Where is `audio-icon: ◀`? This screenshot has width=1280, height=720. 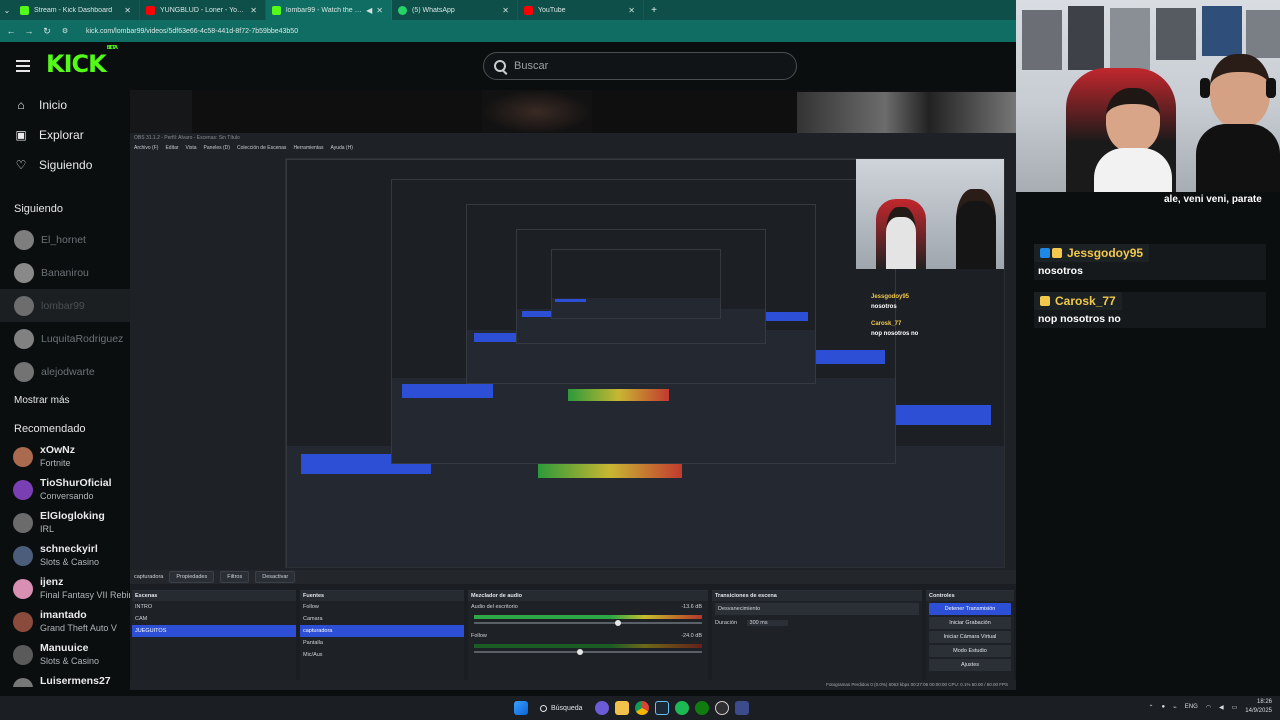 audio-icon: ◀ is located at coordinates (369, 10).